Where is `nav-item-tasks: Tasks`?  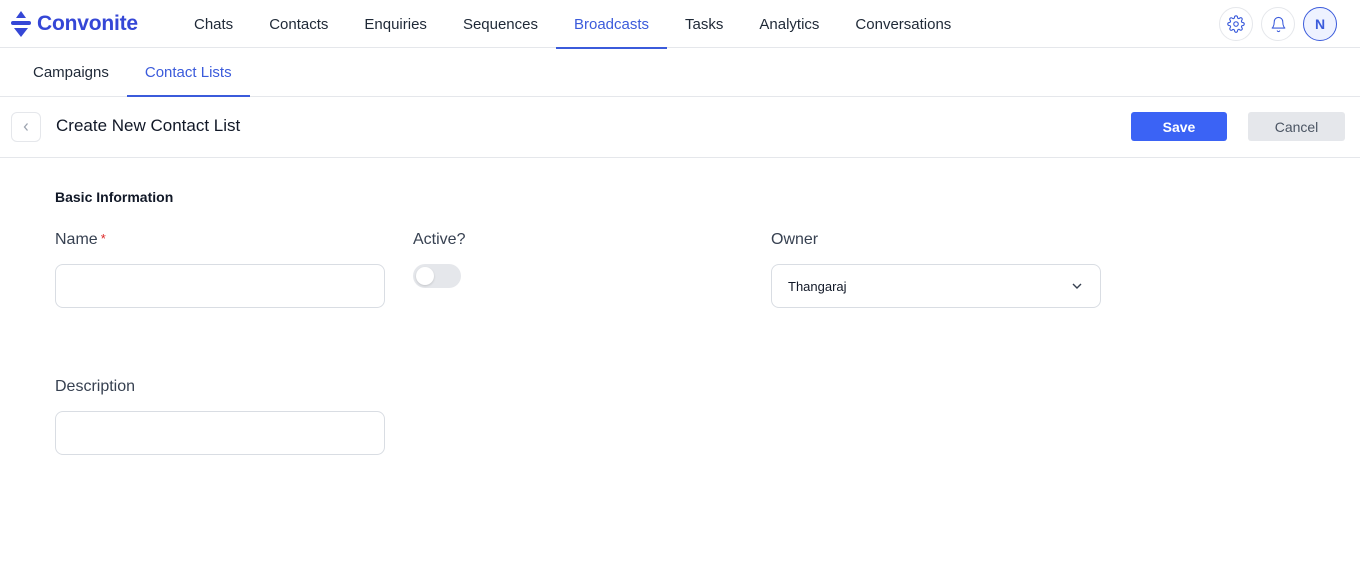 nav-item-tasks: Tasks is located at coordinates (704, 24).